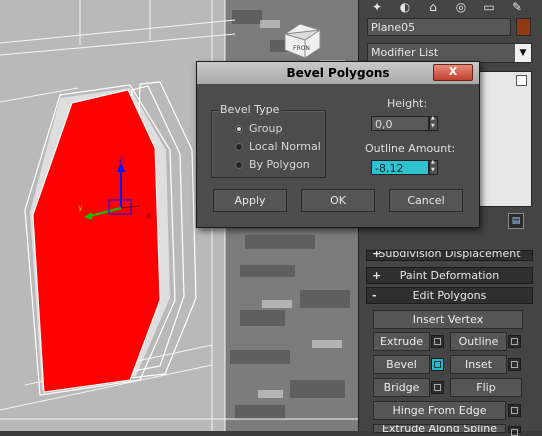 The image size is (542, 436). I want to click on height-field: 0,0, so click(400, 123).